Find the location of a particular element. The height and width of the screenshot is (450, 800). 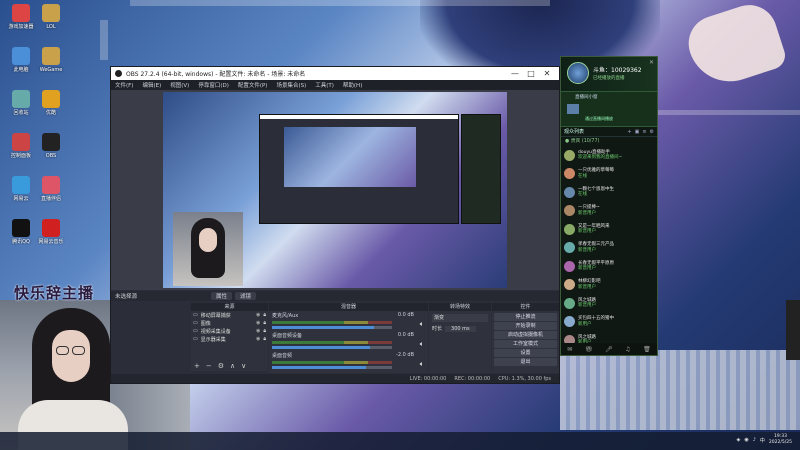

mic-icon: 🎤︎ is located at coordinates (609, 349).